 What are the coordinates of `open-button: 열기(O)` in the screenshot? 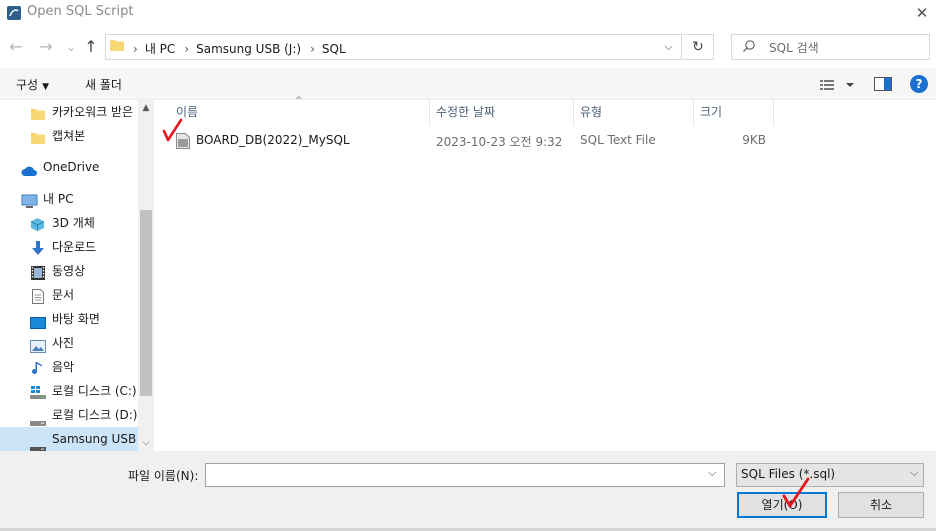 It's located at (782, 505).